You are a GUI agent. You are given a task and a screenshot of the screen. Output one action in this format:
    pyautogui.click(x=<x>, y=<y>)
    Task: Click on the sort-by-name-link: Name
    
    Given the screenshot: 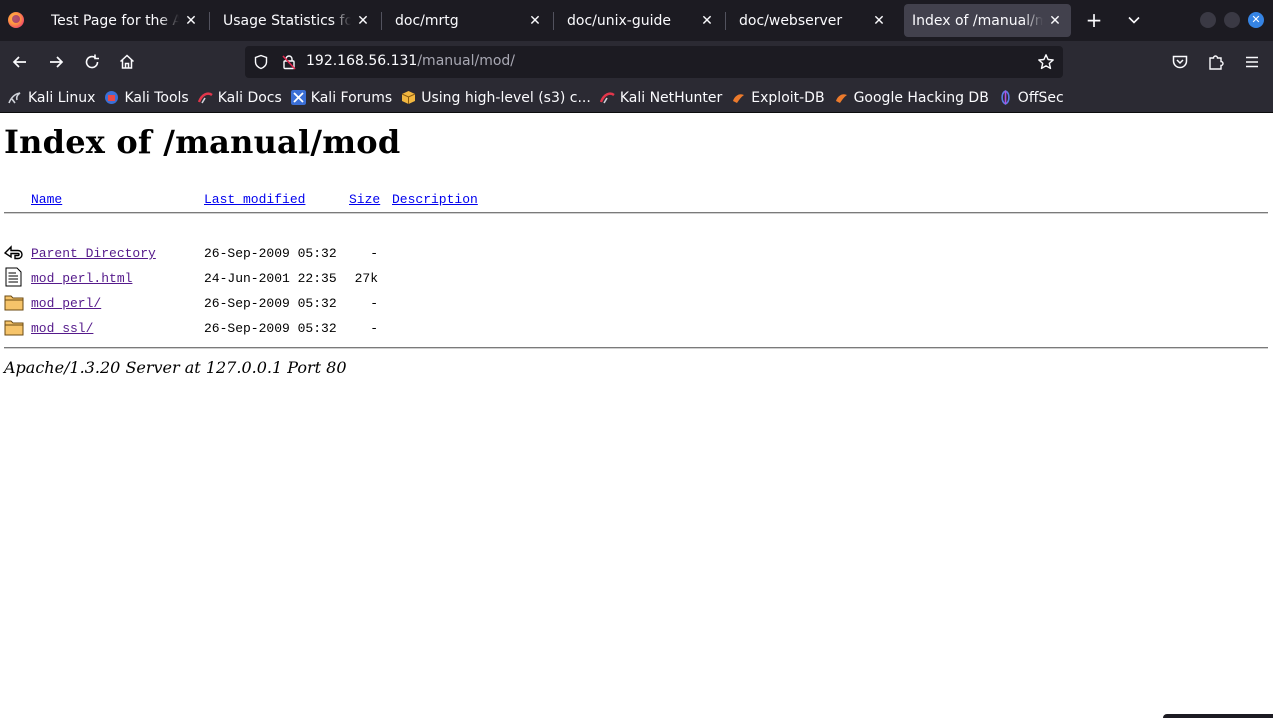 What is the action you would take?
    pyautogui.click(x=46, y=199)
    